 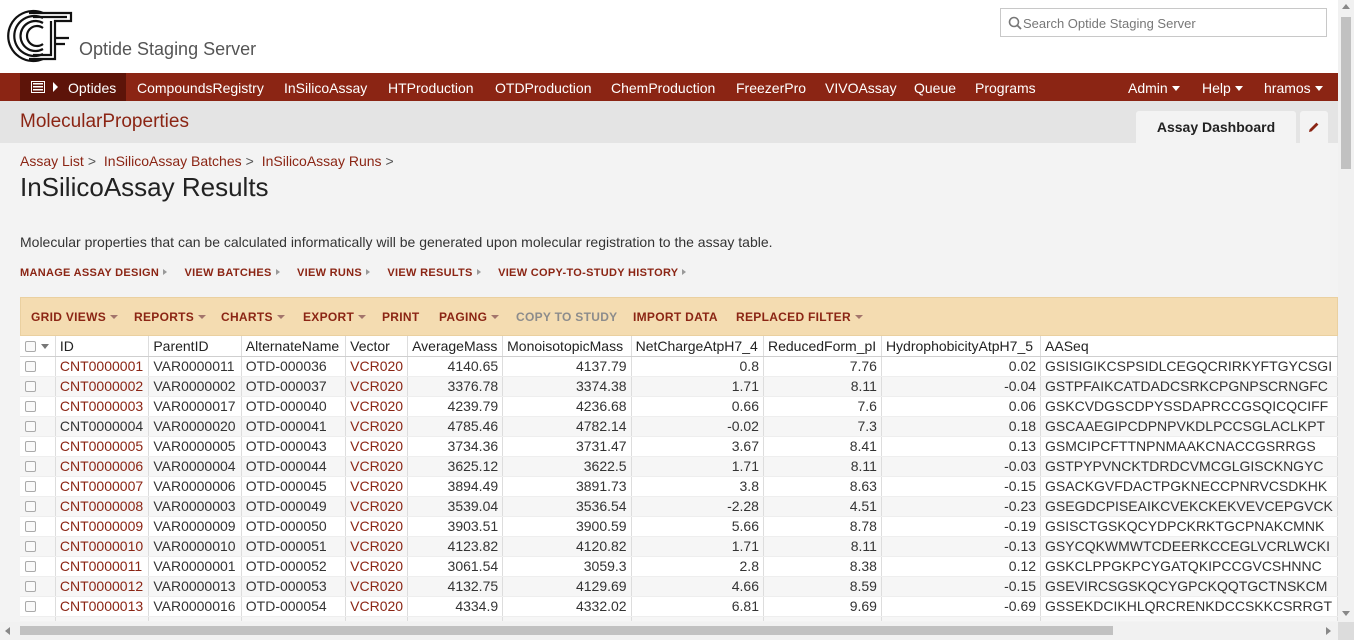 What do you see at coordinates (170, 317) in the screenshot?
I see `reports-button: REPORTS` at bounding box center [170, 317].